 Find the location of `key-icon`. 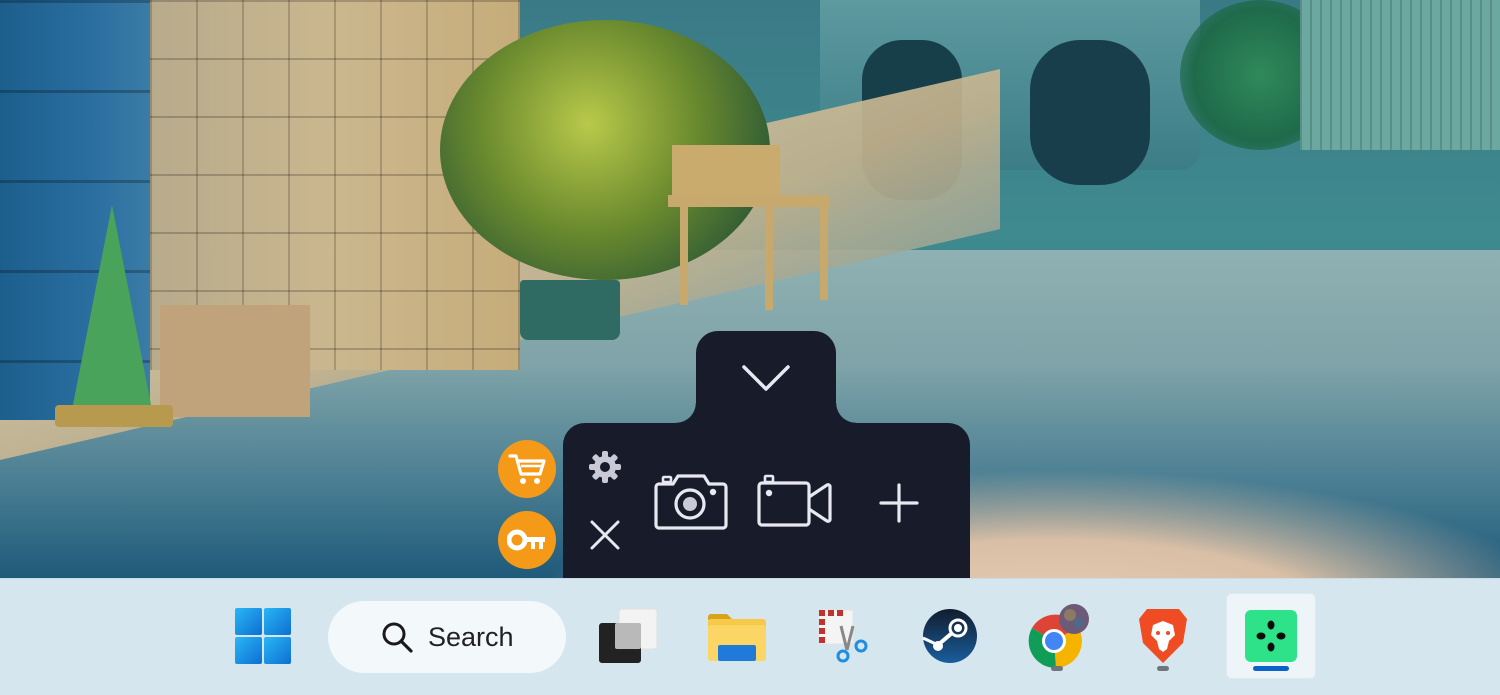

key-icon is located at coordinates (526, 540).